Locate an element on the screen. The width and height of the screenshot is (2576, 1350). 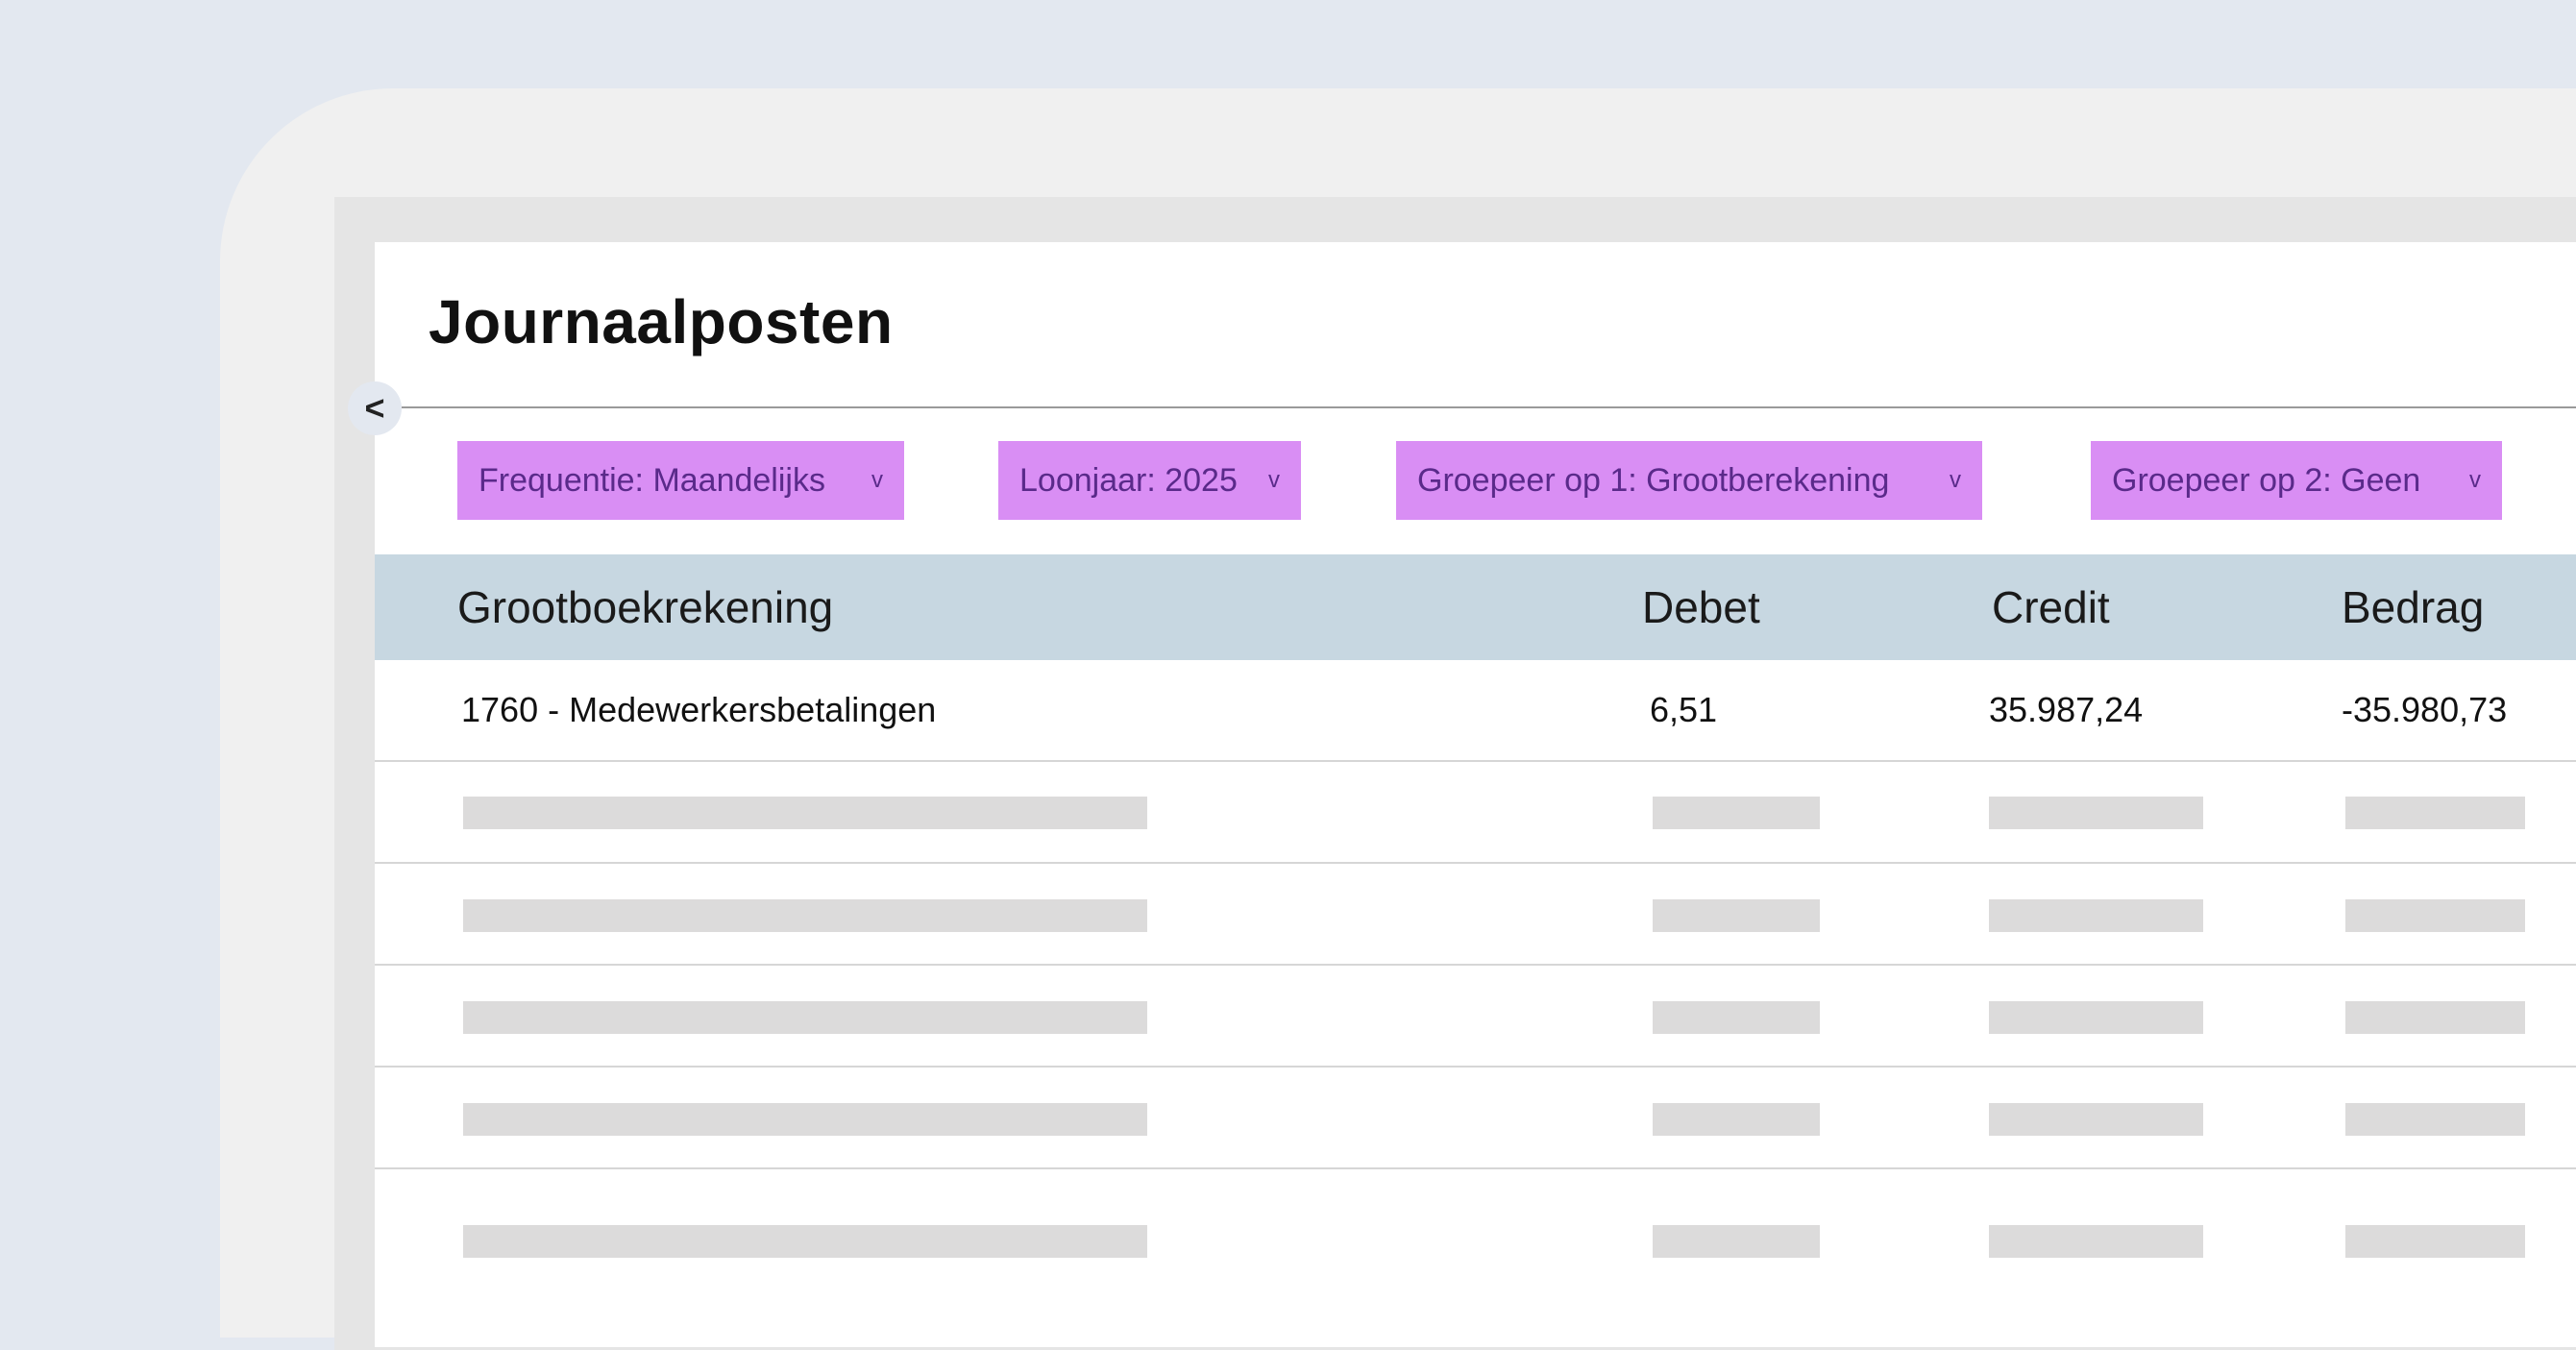
filter-frequency-label: Frequentie: Maandelijks is located at coordinates (651, 480).